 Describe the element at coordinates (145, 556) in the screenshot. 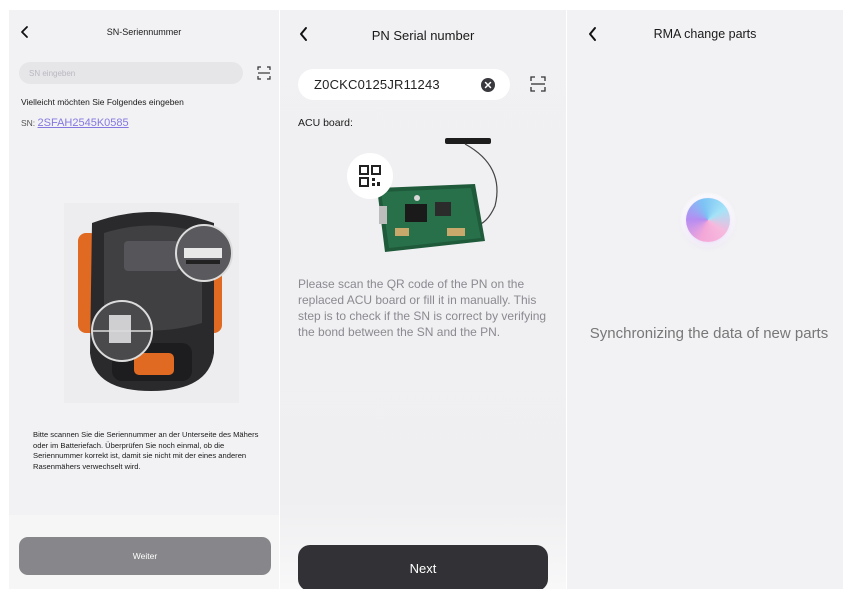

I see `weiter-button: Weiter` at that location.